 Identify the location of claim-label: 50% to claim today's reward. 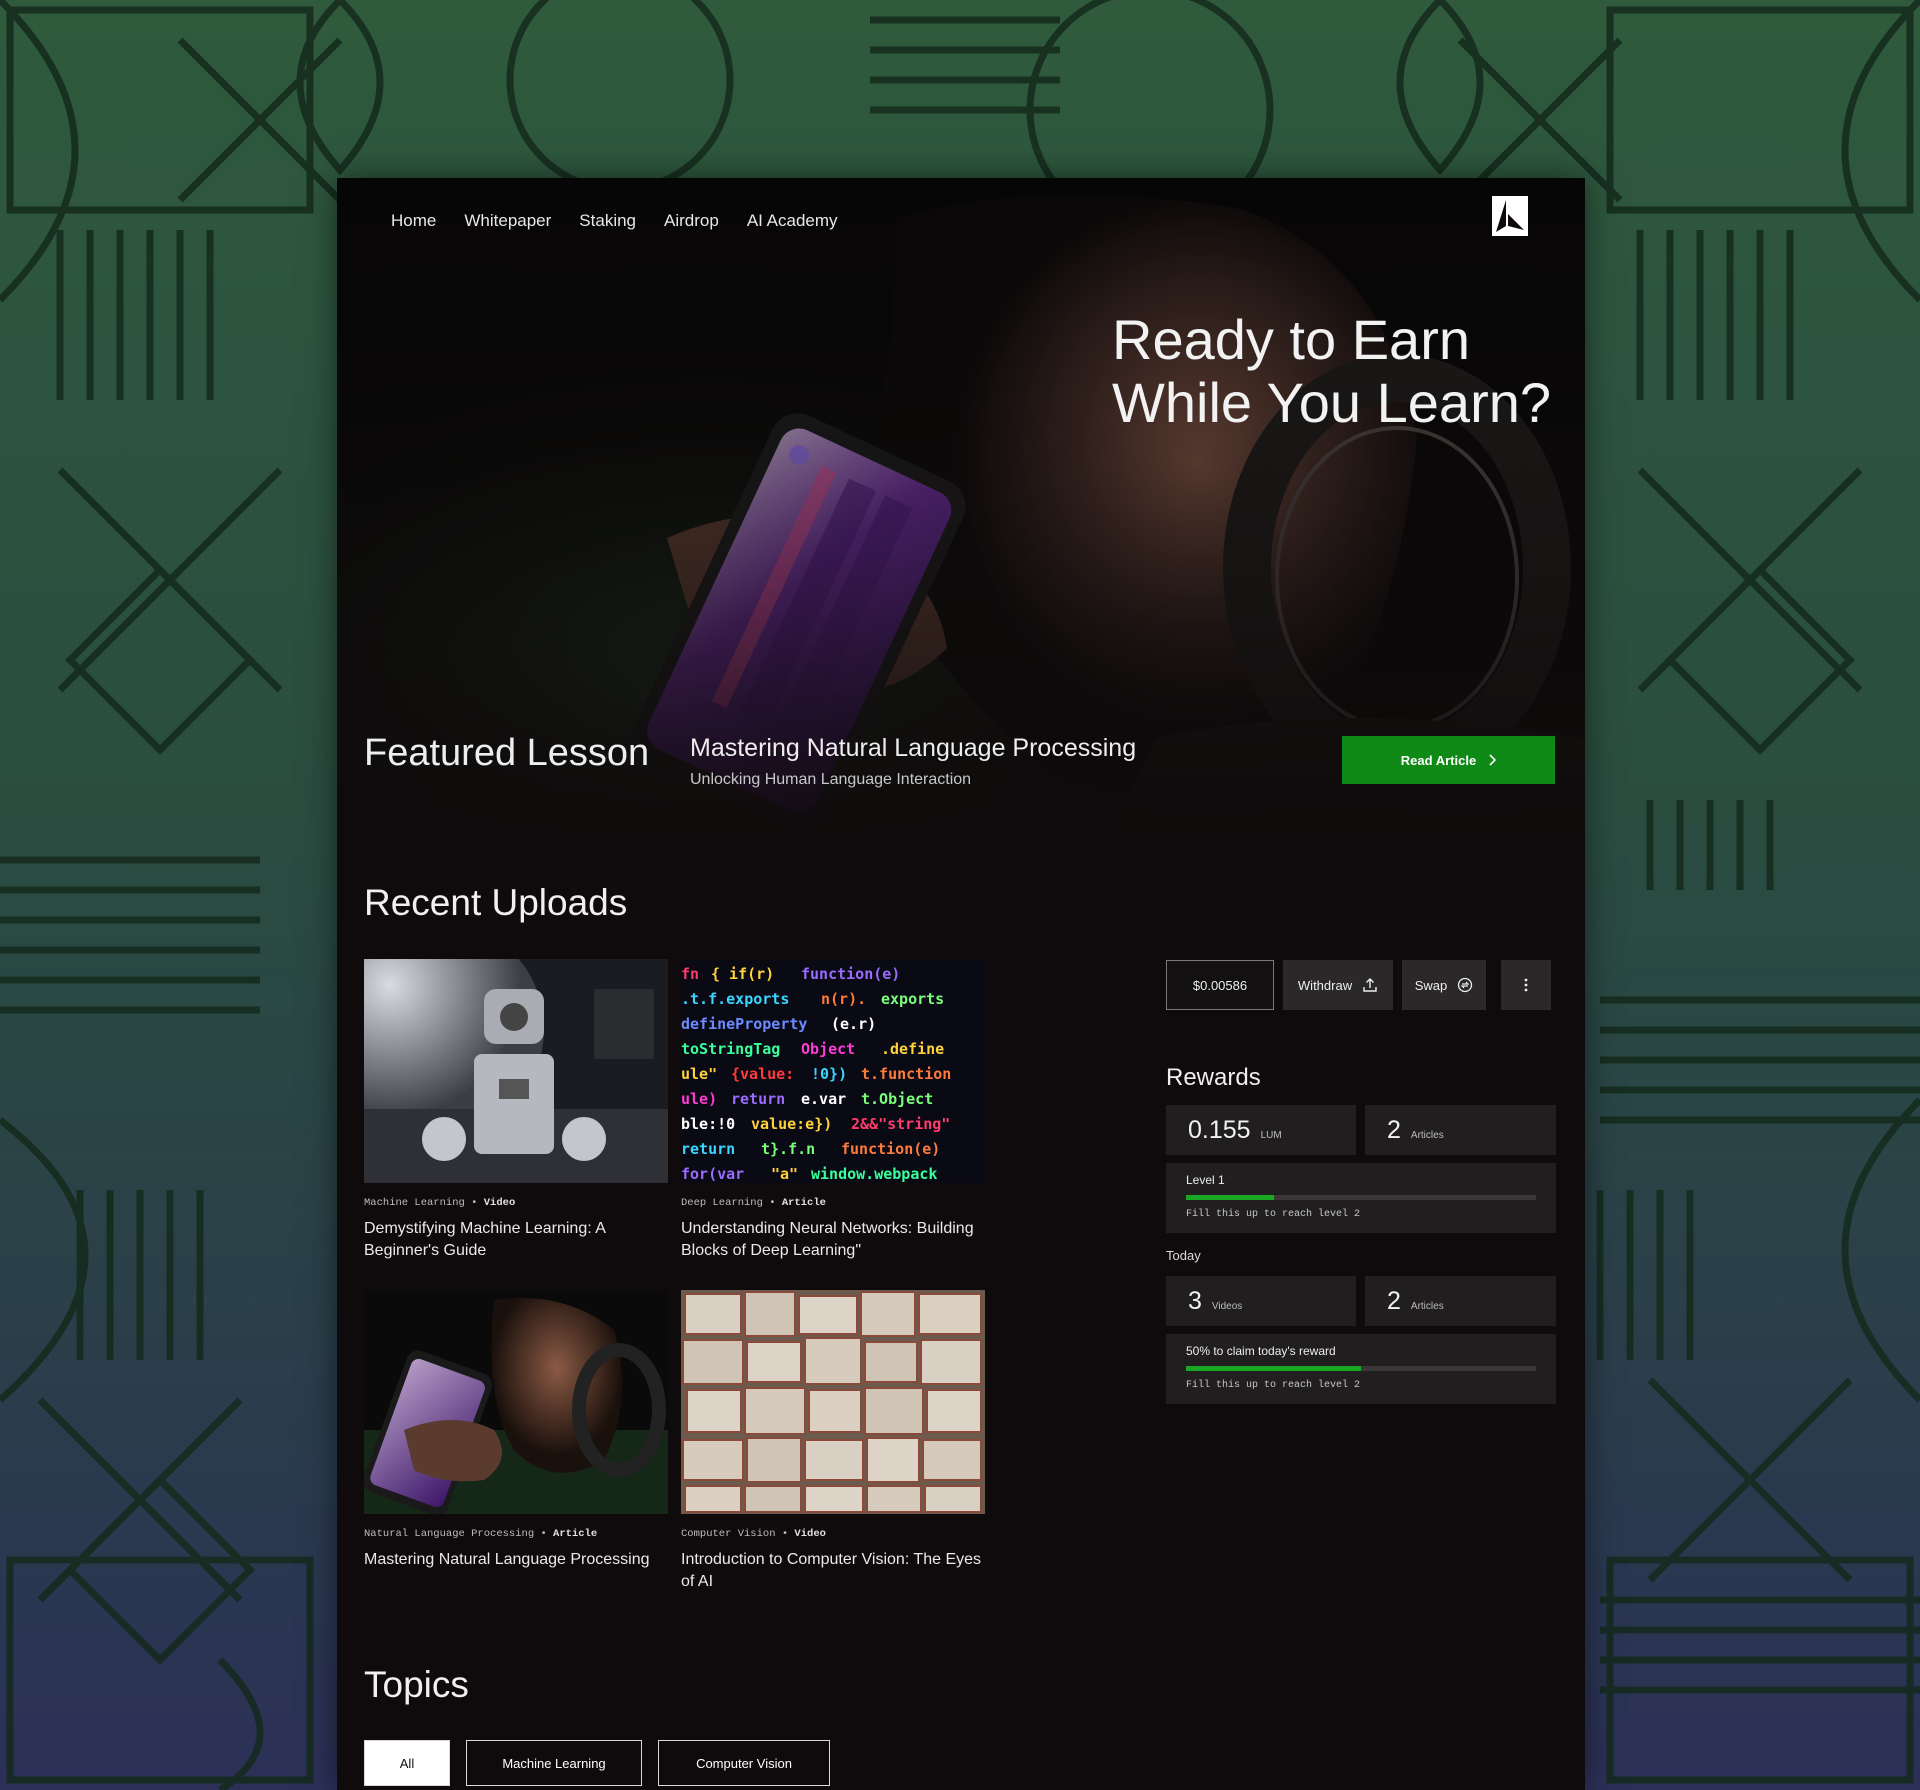
(1261, 1351).